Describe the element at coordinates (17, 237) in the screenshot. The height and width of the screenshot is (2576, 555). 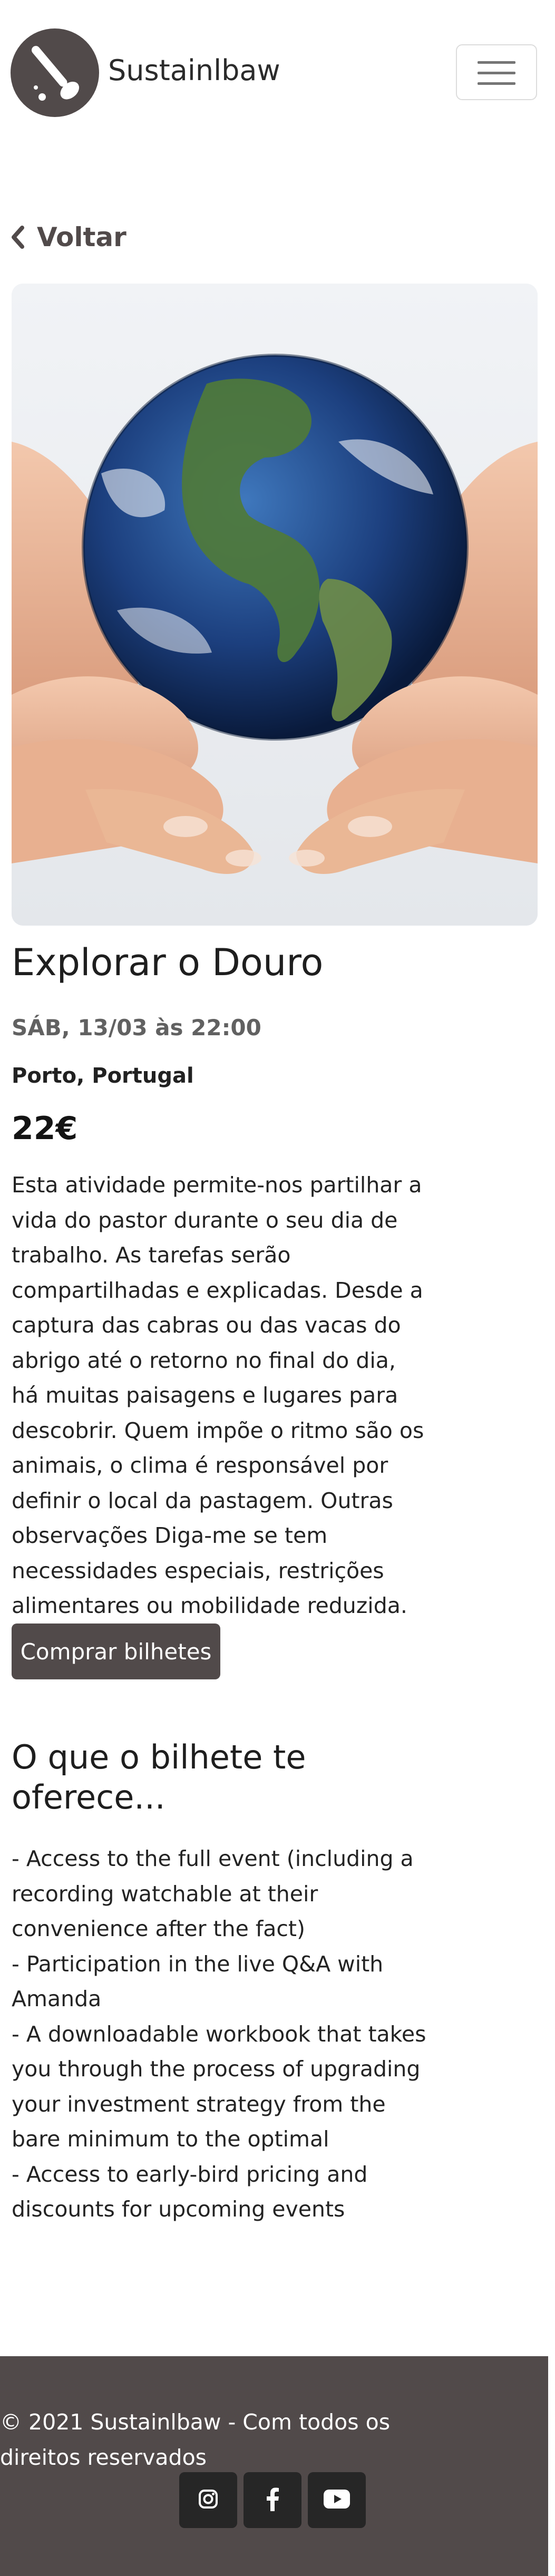
I see `chevron-left-icon` at that location.